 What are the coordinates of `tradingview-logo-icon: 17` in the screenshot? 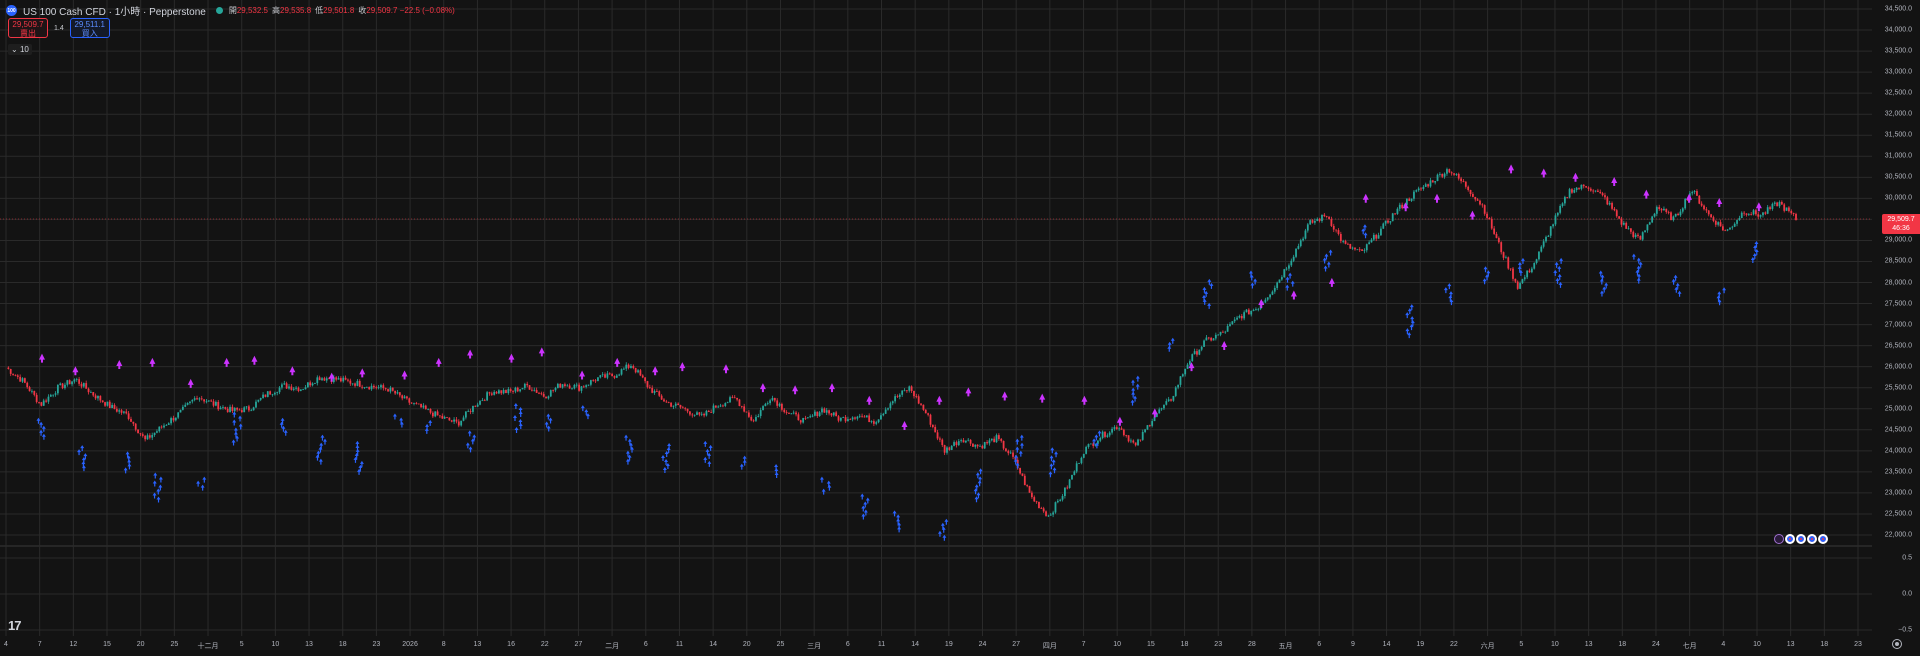 It's located at (15, 625).